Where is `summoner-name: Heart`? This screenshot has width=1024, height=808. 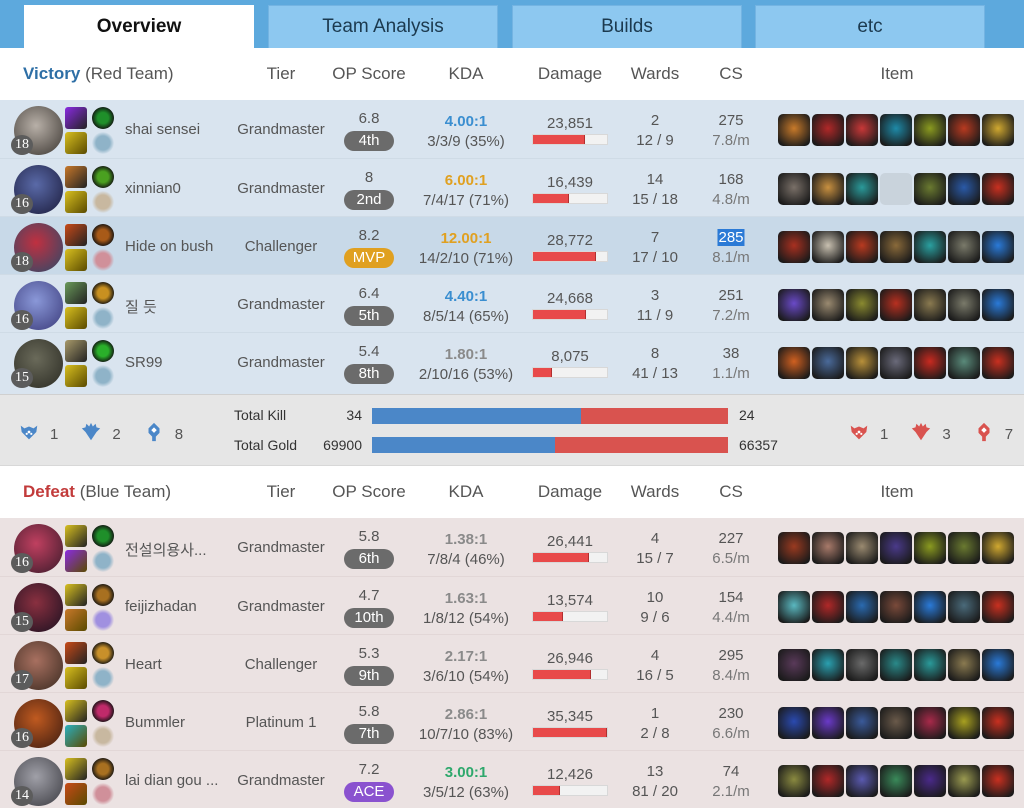 summoner-name: Heart is located at coordinates (143, 664).